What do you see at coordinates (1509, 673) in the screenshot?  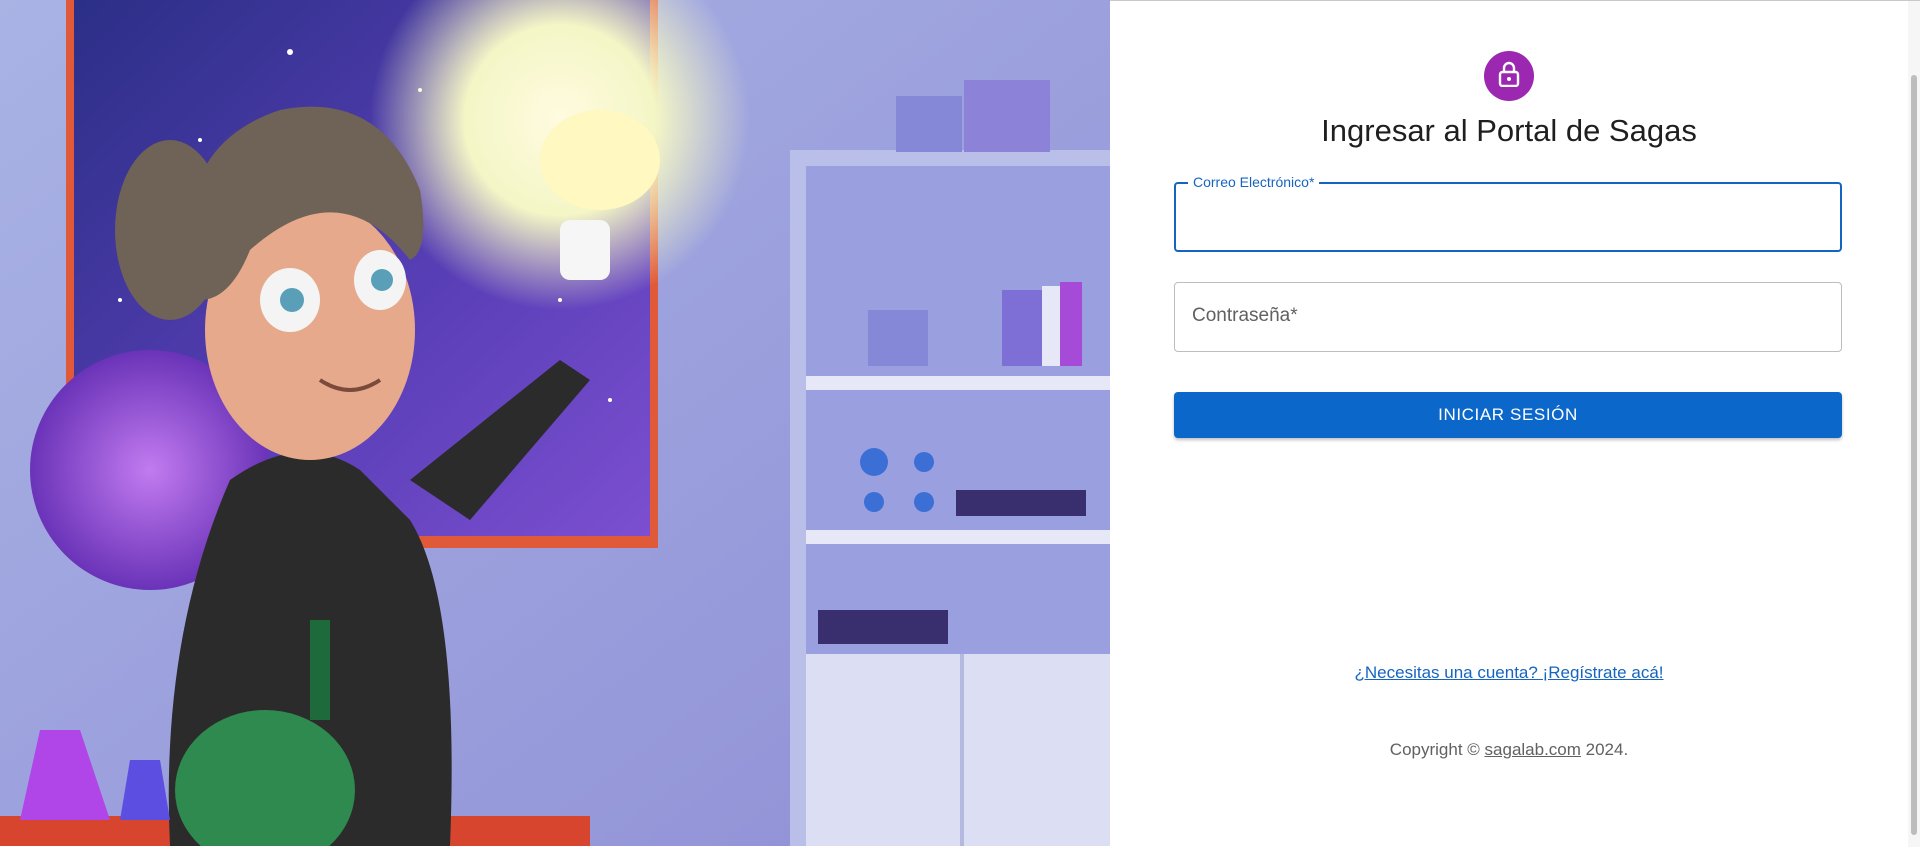 I see `register-link: ¿Necesitas una cuenta? ¡Regístrate acá!` at bounding box center [1509, 673].